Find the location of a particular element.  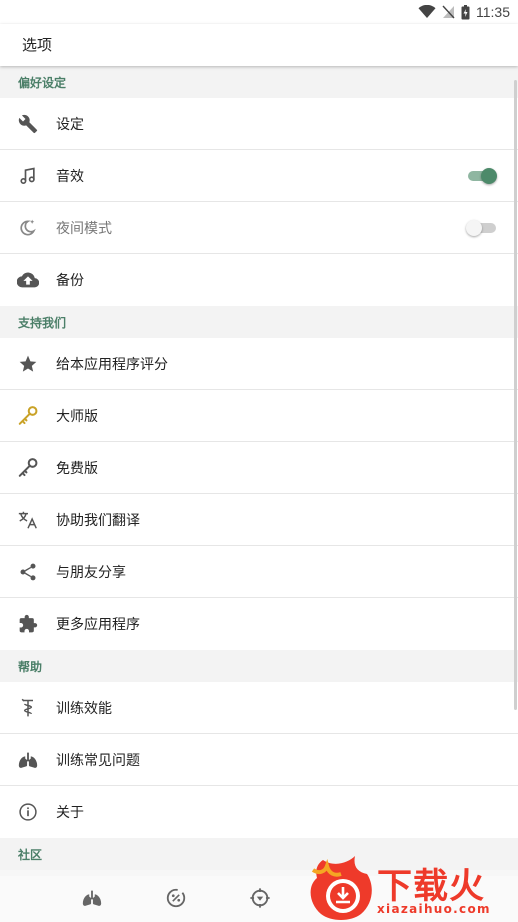

percent-icon is located at coordinates (176, 898).